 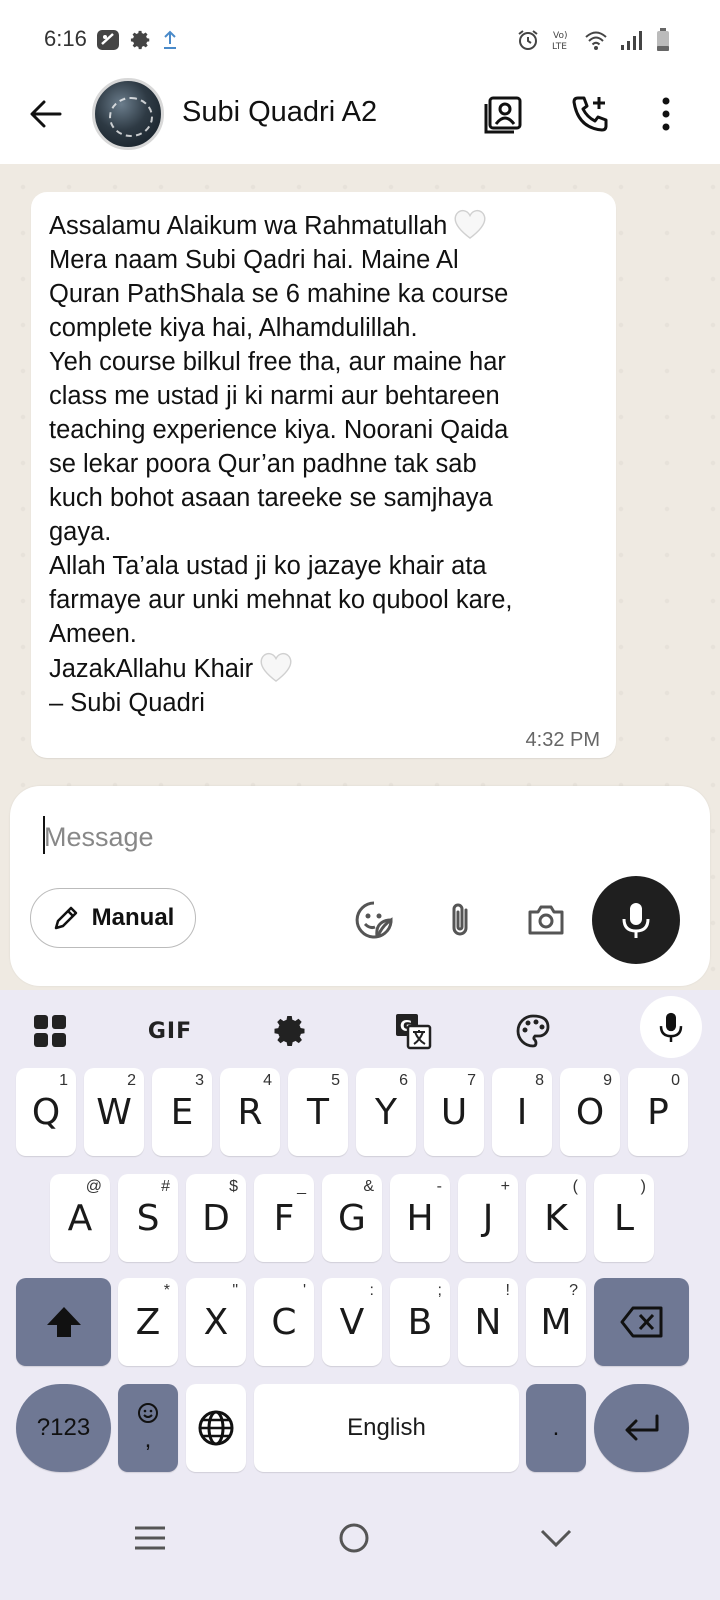 I want to click on emoji-comma-key: ,, so click(x=148, y=1428).